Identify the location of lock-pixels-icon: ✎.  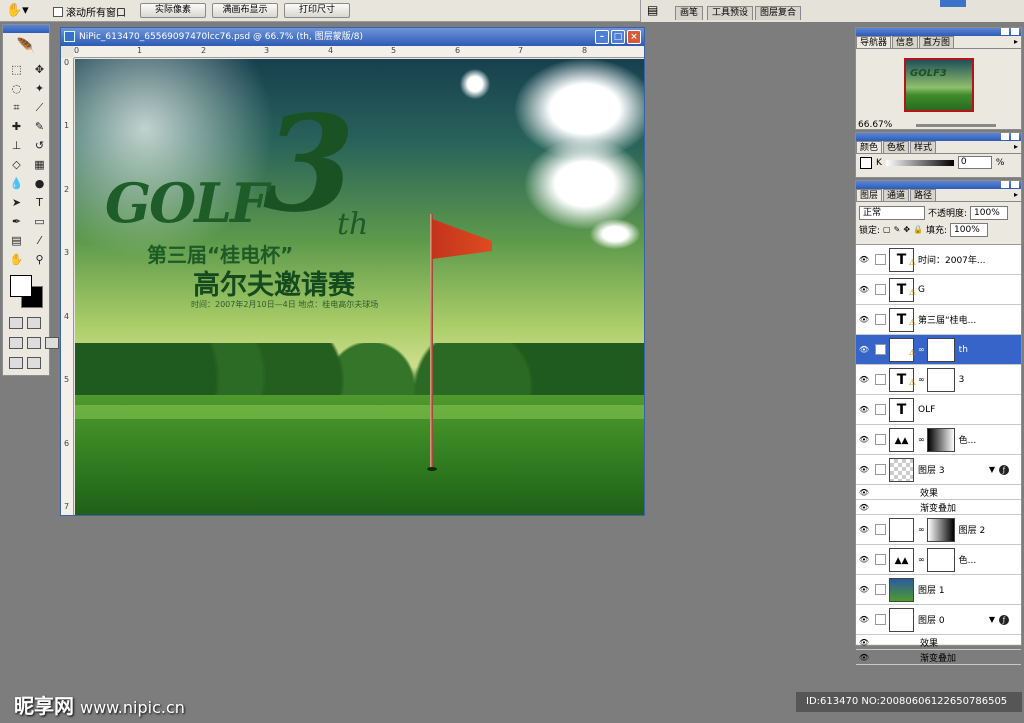
(897, 229).